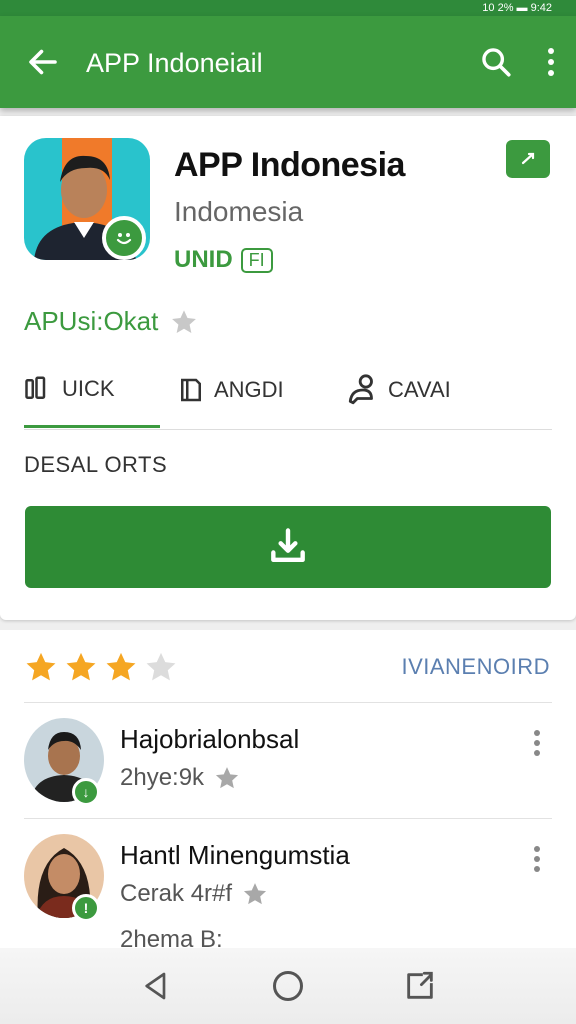  I want to click on status-bar: 10 2% ▬ 9:42, so click(288, 8).